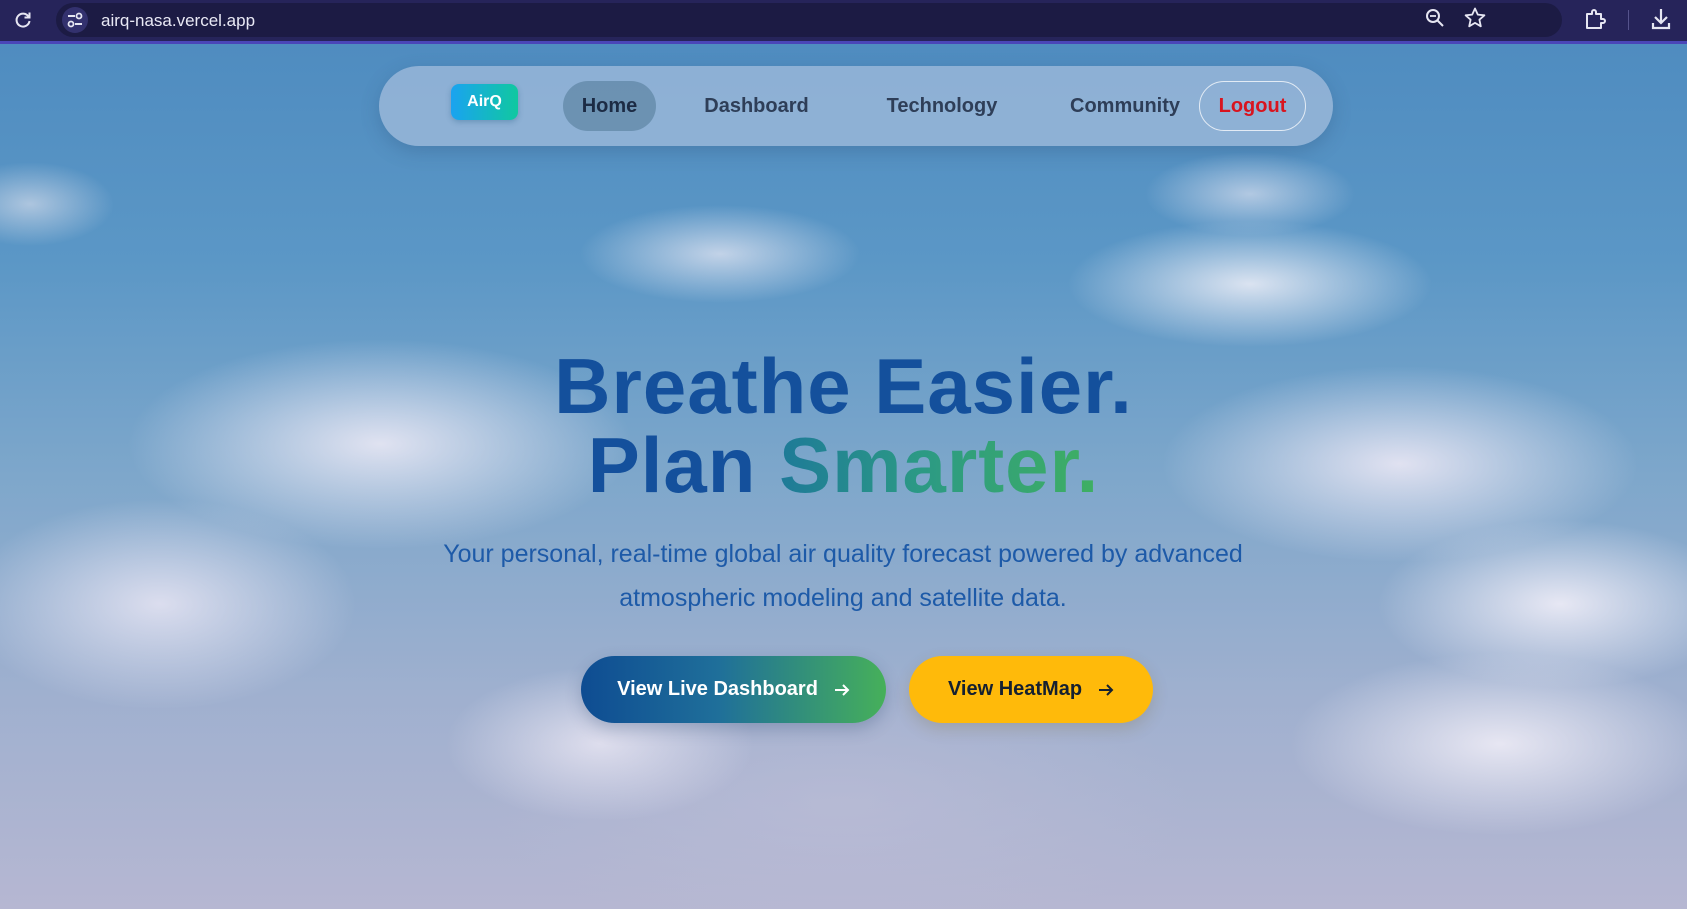  Describe the element at coordinates (1595, 21) in the screenshot. I see `extensions-icon` at that location.